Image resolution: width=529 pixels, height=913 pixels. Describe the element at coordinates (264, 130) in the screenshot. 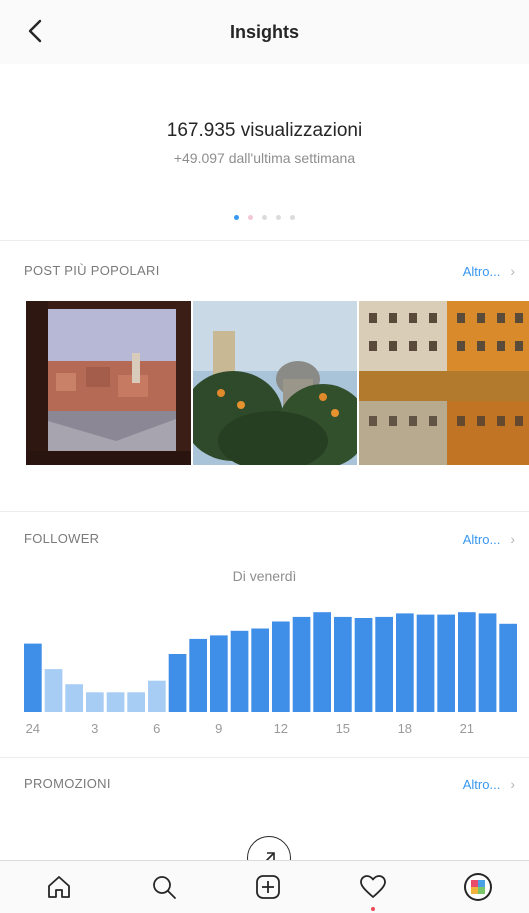

I see `views-count: 167.935 visualizzazioni` at that location.